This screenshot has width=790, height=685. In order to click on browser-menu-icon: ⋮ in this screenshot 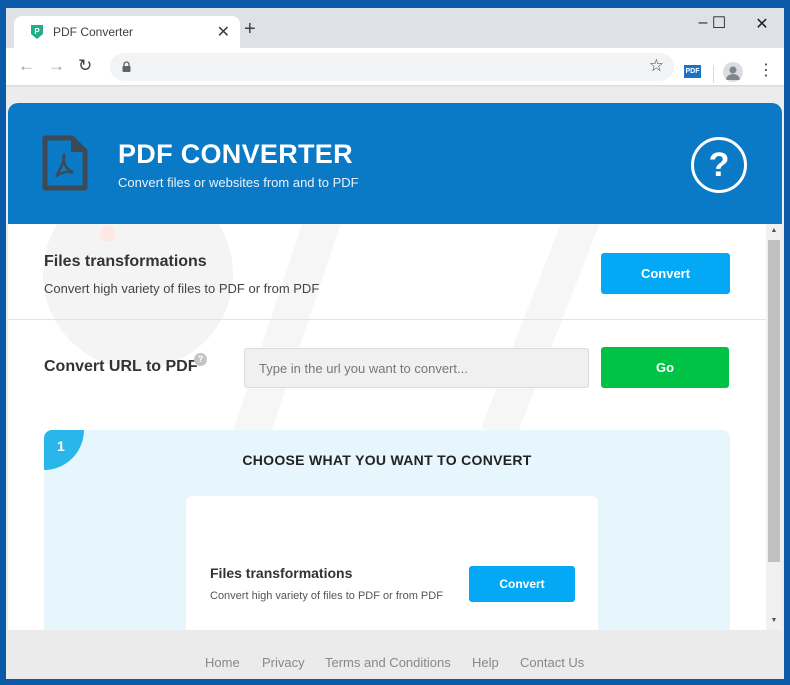, I will do `click(766, 71)`.